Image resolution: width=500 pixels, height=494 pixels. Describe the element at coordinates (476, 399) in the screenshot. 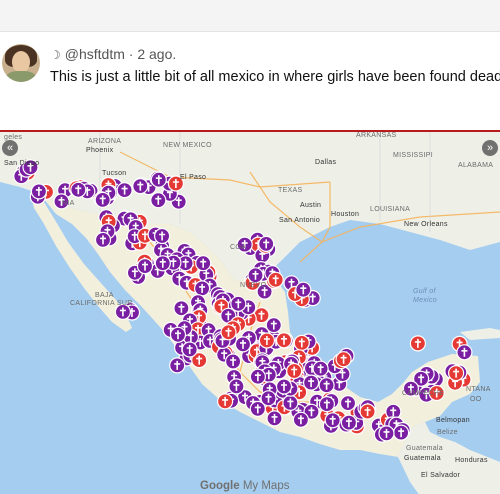

I see `map-label-oo: OO` at that location.